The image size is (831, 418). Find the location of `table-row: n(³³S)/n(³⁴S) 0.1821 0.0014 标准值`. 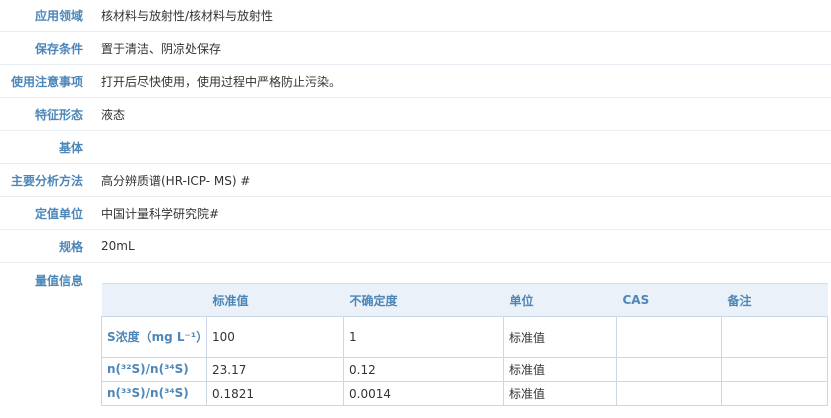

table-row: n(³³S)/n(³⁴S) 0.1821 0.0014 标准值 is located at coordinates (464, 393).